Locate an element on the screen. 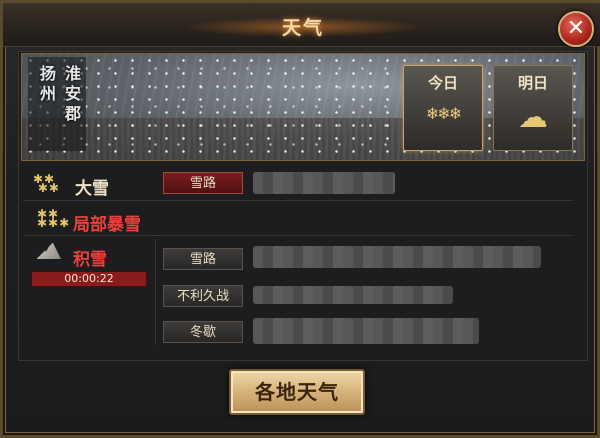 The width and height of the screenshot is (600, 438). title-bar: 天气 is located at coordinates (301, 25).